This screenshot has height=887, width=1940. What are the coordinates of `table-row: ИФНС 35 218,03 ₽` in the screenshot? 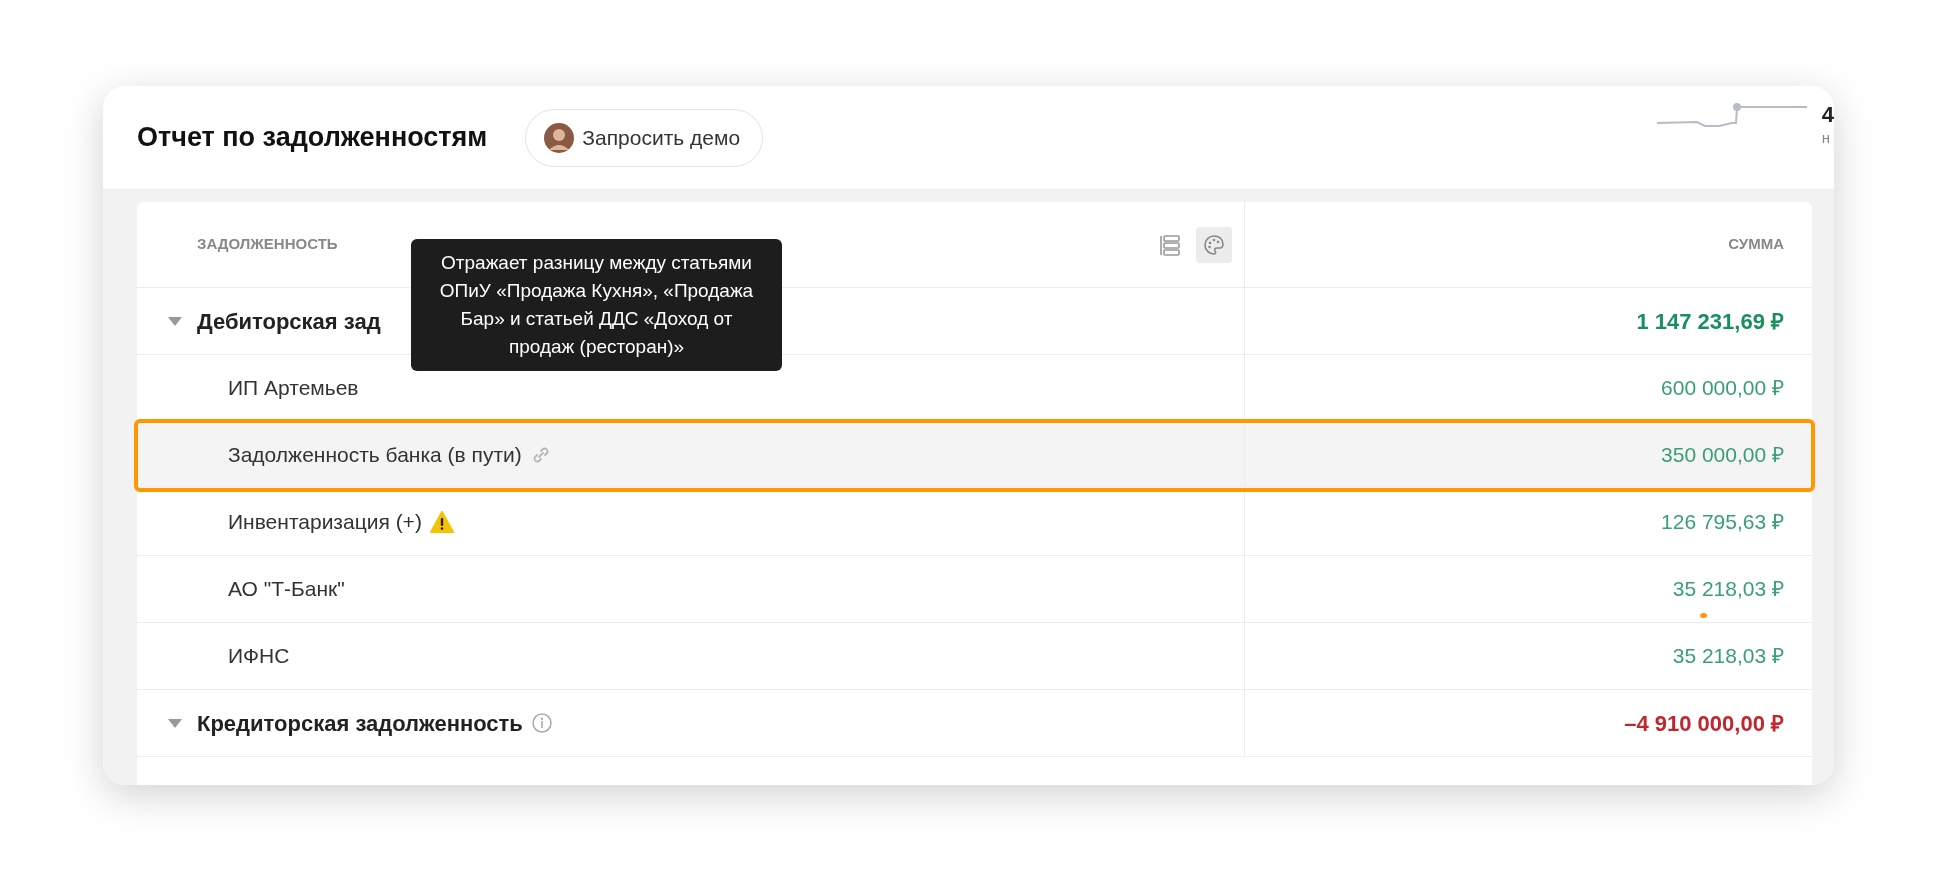 It's located at (974, 656).